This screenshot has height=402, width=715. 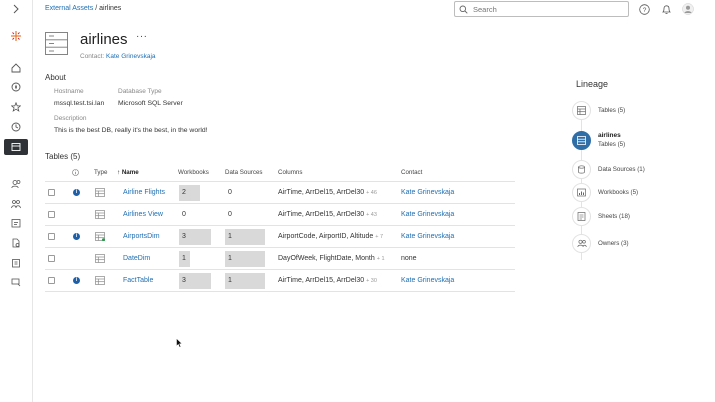 What do you see at coordinates (612, 144) in the screenshot?
I see `lineage-current-sub: Tables (5)` at bounding box center [612, 144].